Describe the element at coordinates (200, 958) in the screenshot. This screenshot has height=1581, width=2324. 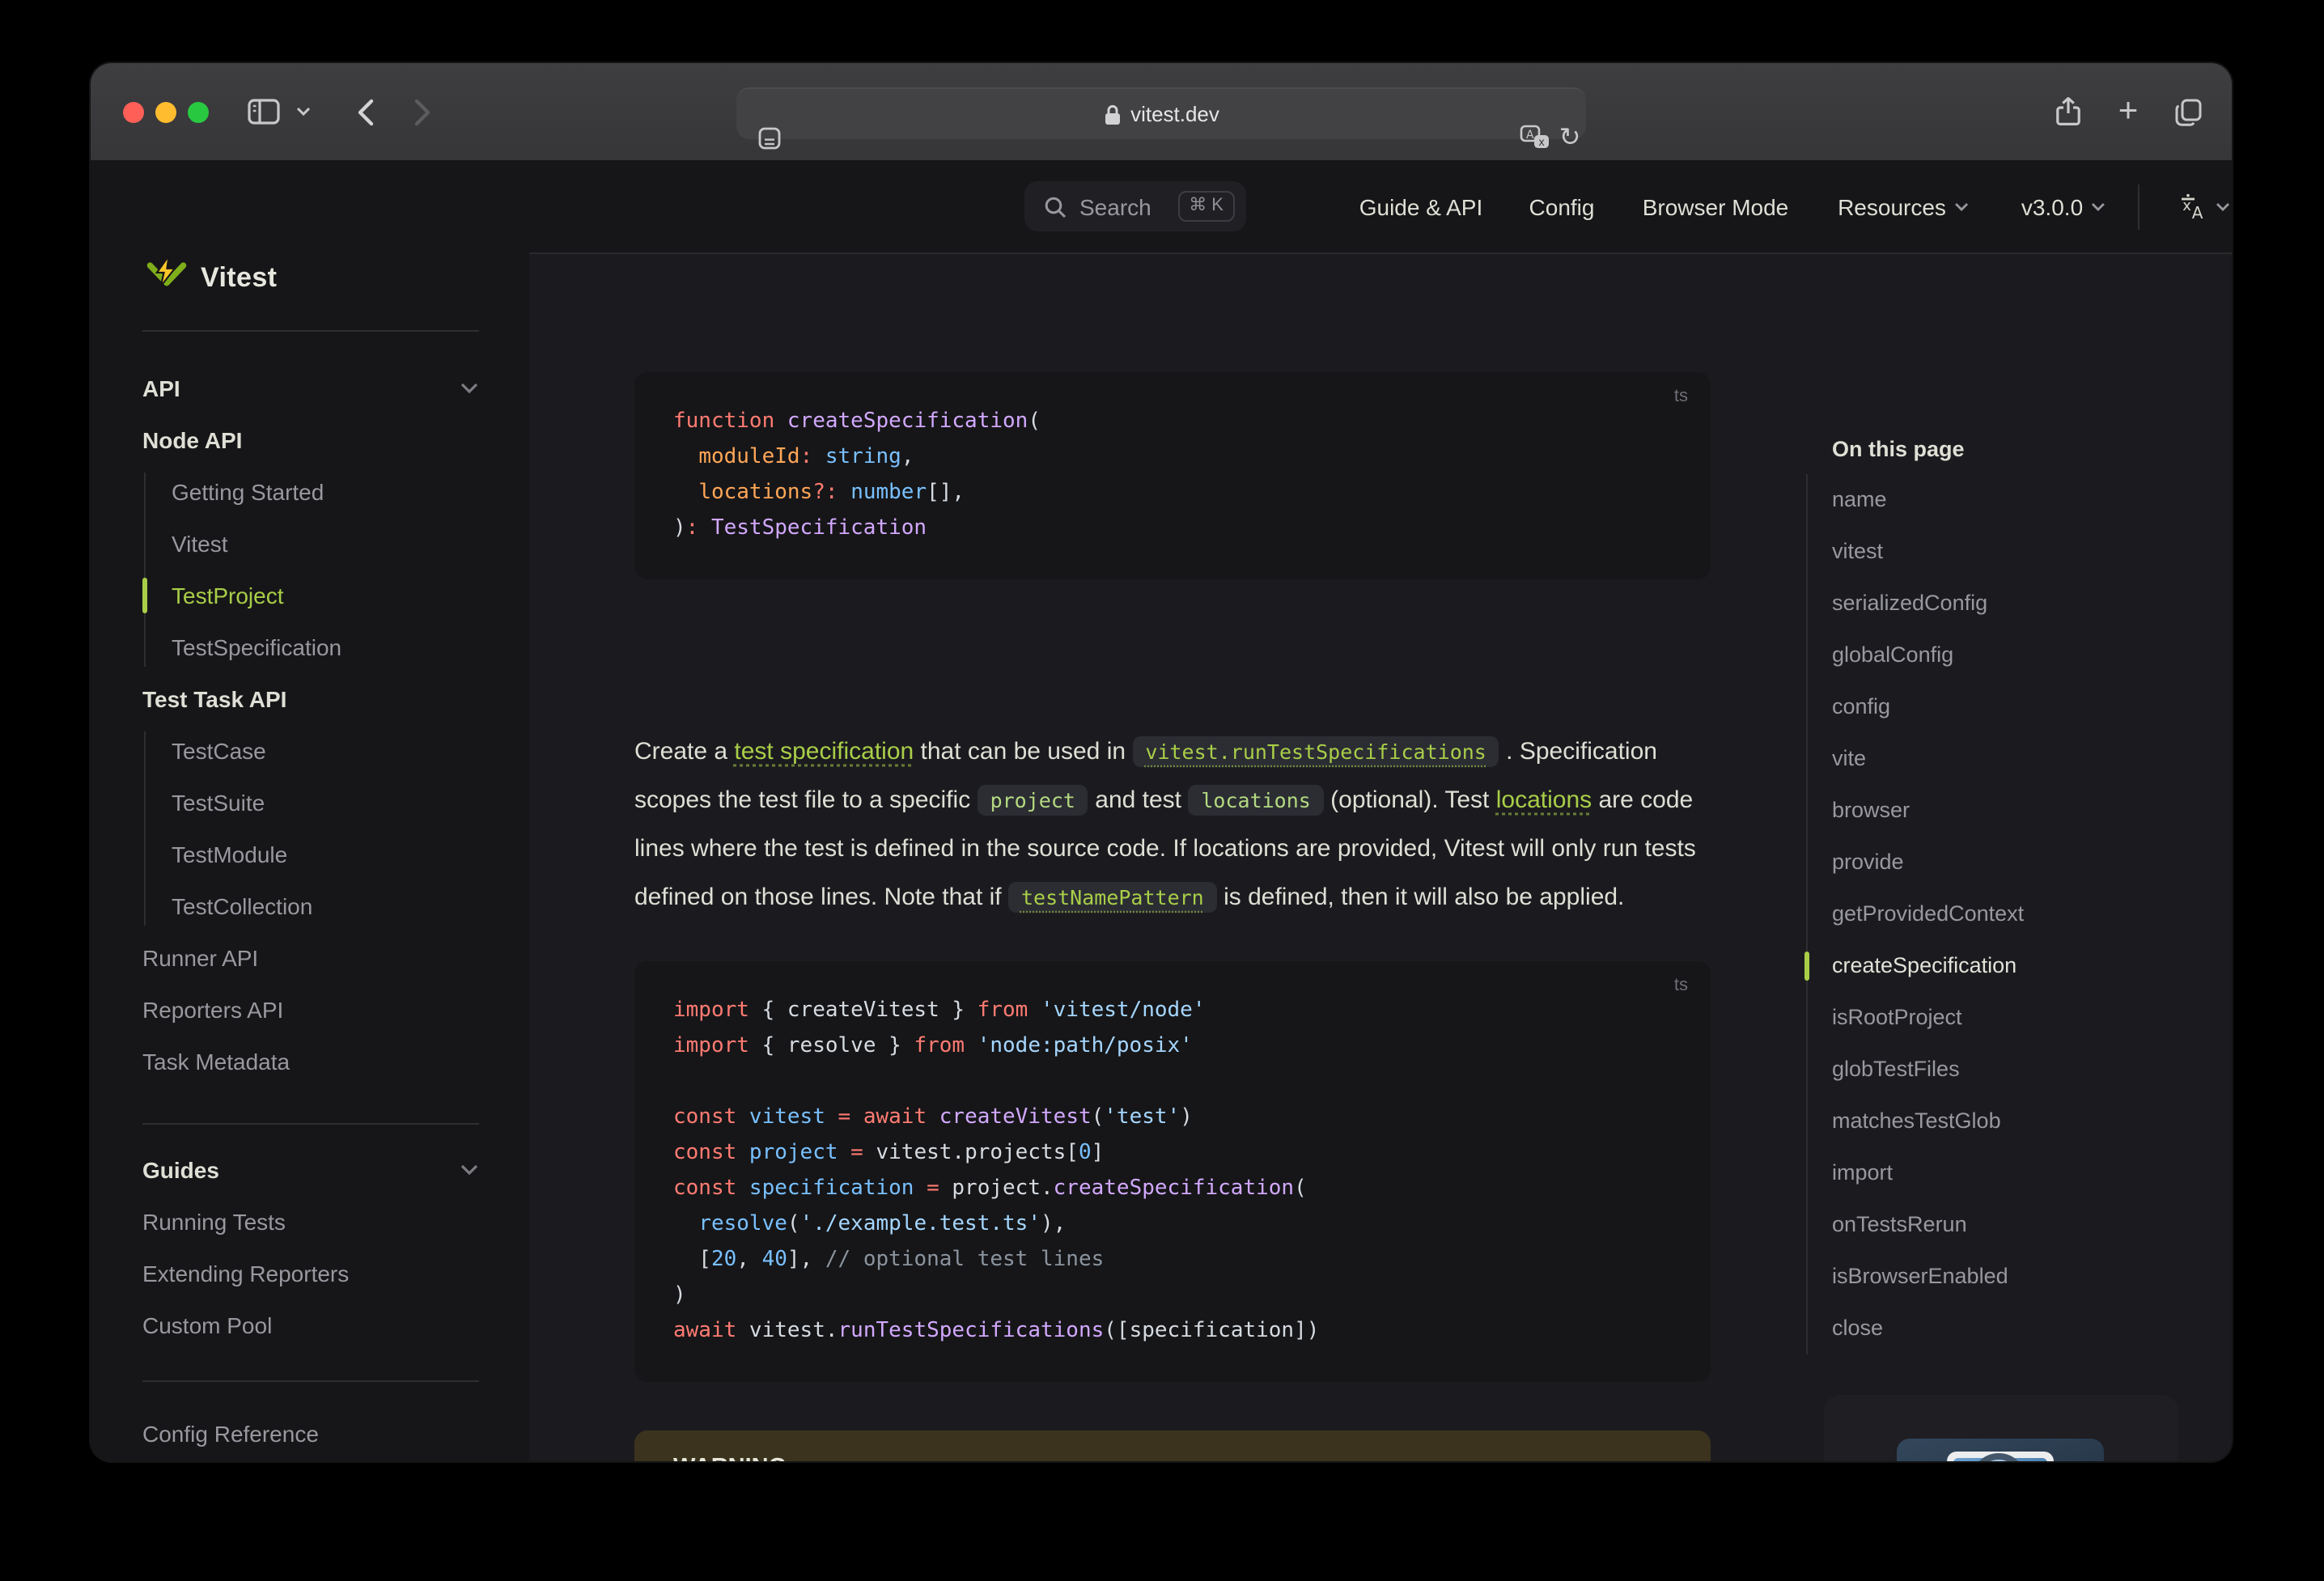
I see `sidebar-item-runner-api: Runner API` at that location.